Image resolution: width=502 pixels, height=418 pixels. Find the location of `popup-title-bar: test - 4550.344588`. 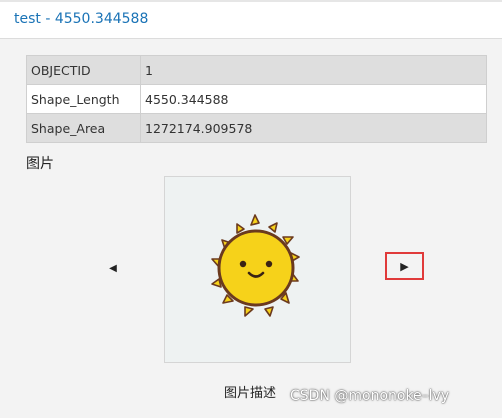

popup-title-bar: test - 4550.344588 is located at coordinates (251, 20).